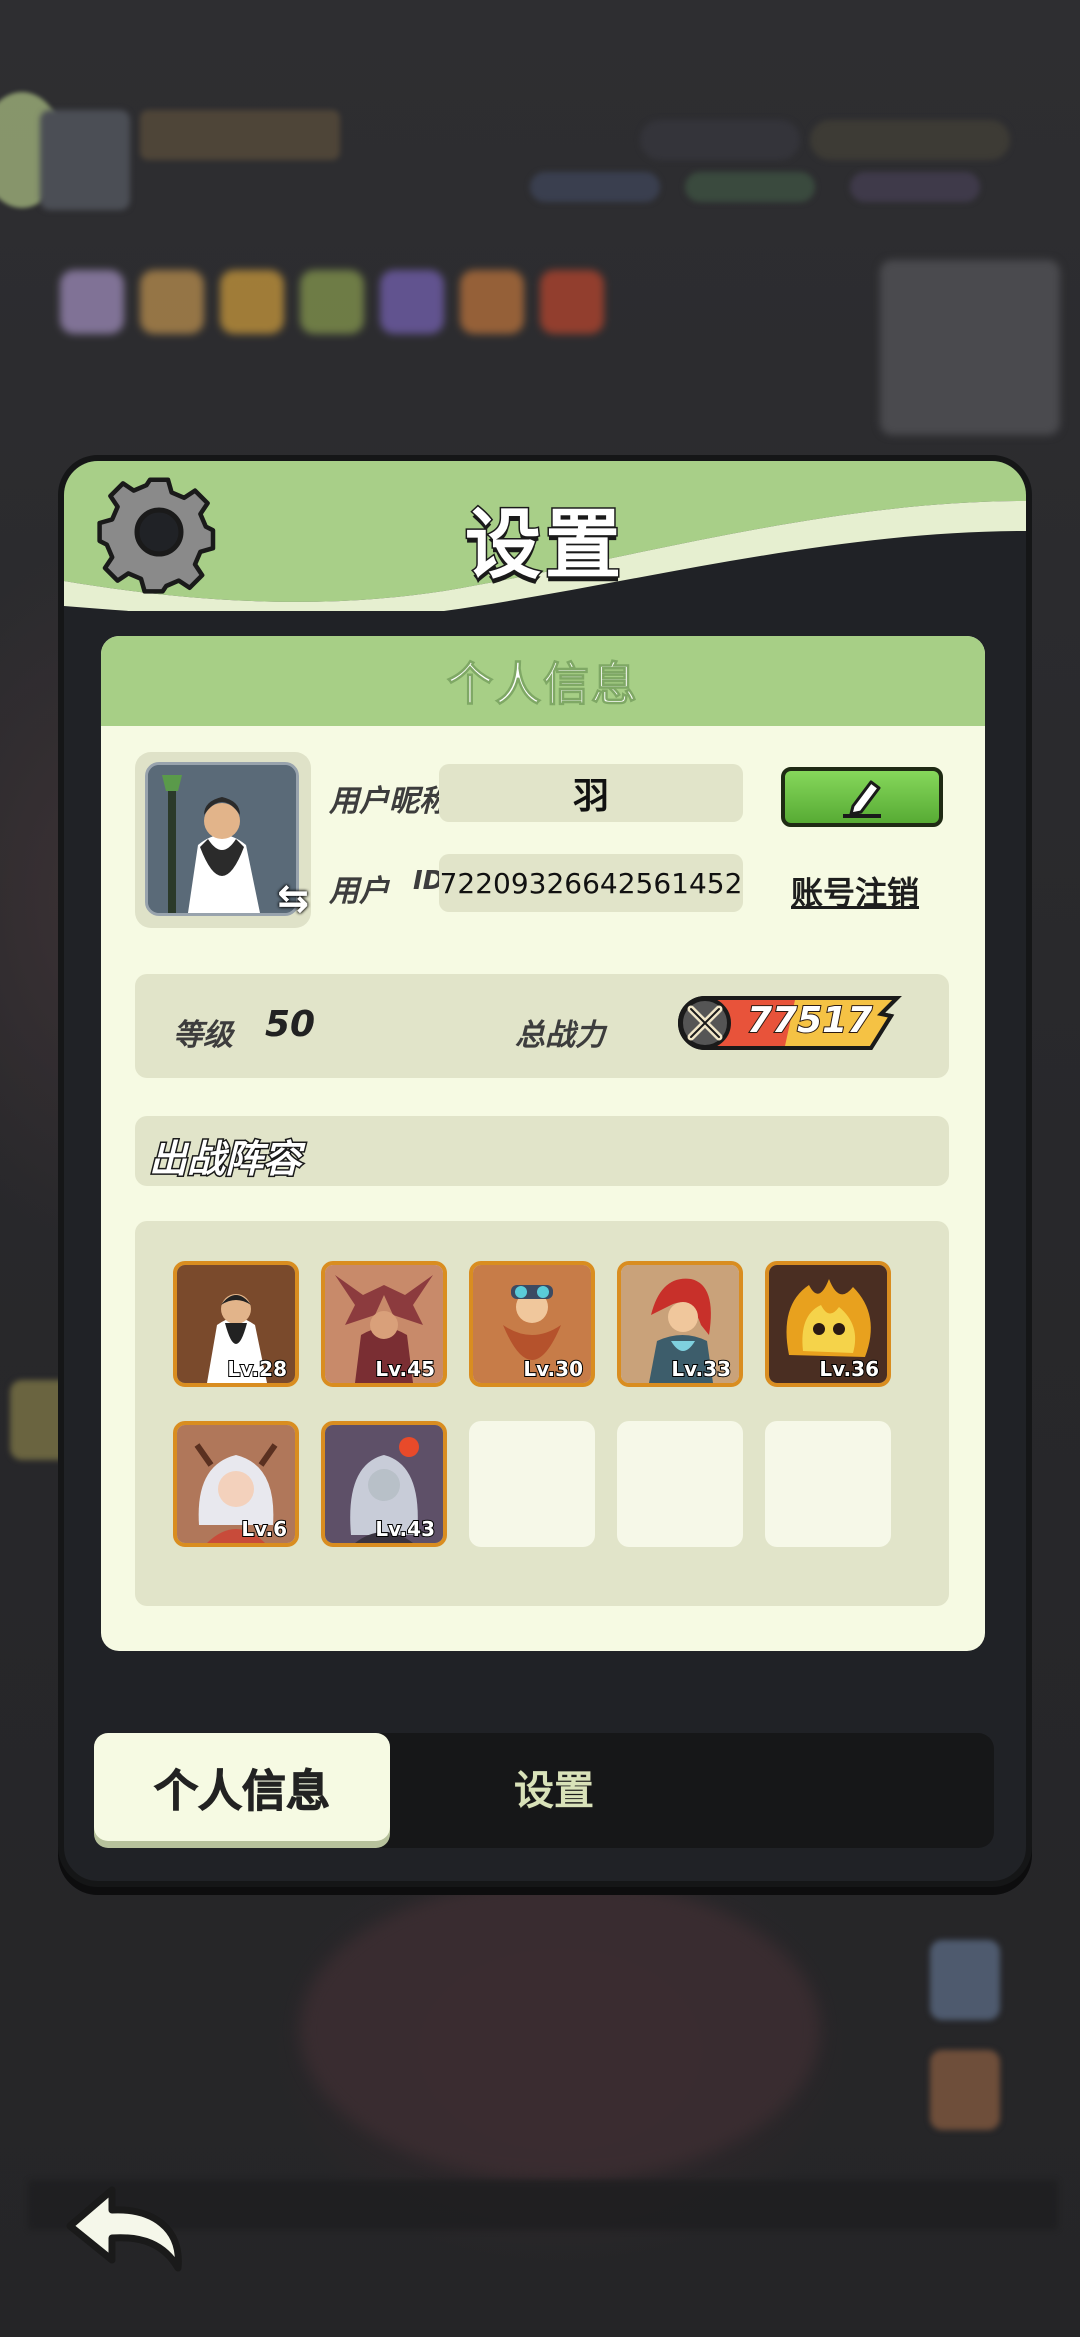 The width and height of the screenshot is (1080, 2337). I want to click on hero-slot-1: Lv.28, so click(236, 1324).